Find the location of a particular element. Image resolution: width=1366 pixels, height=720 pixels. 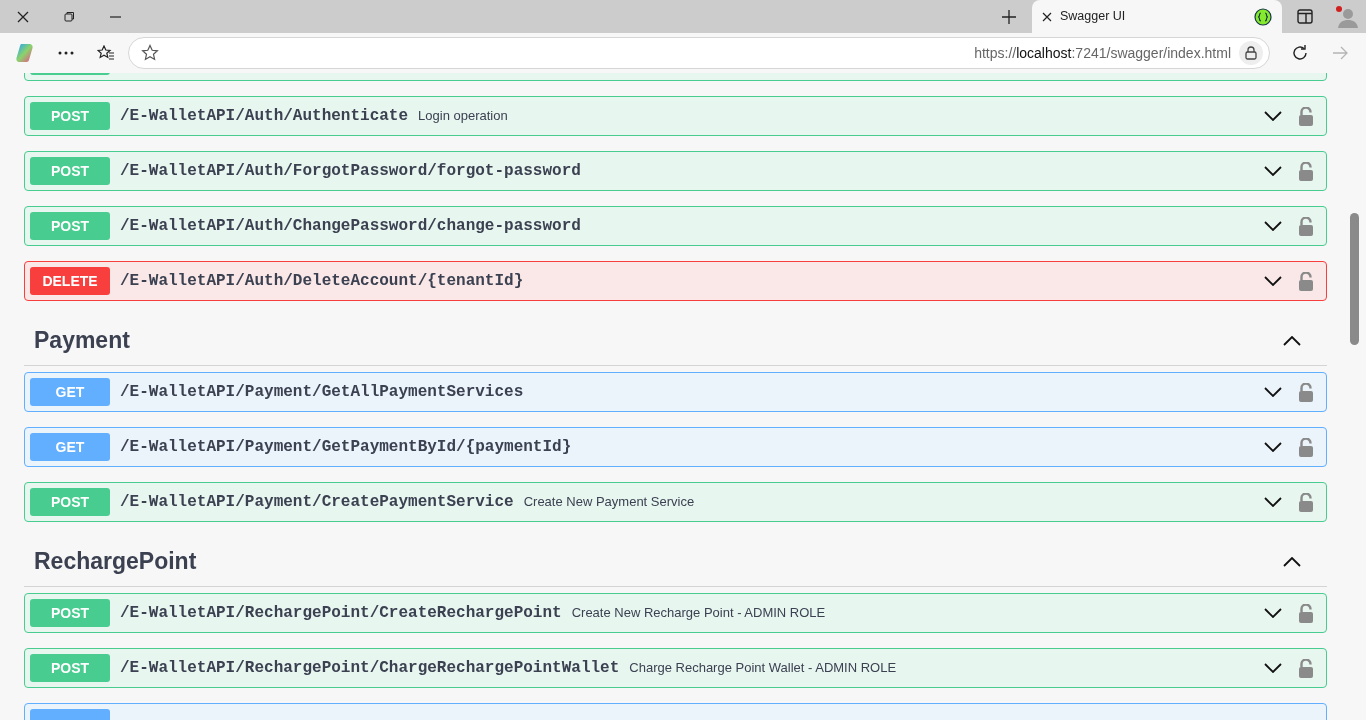

endpoint-summary: Create New Payment Service is located at coordinates (609, 502).